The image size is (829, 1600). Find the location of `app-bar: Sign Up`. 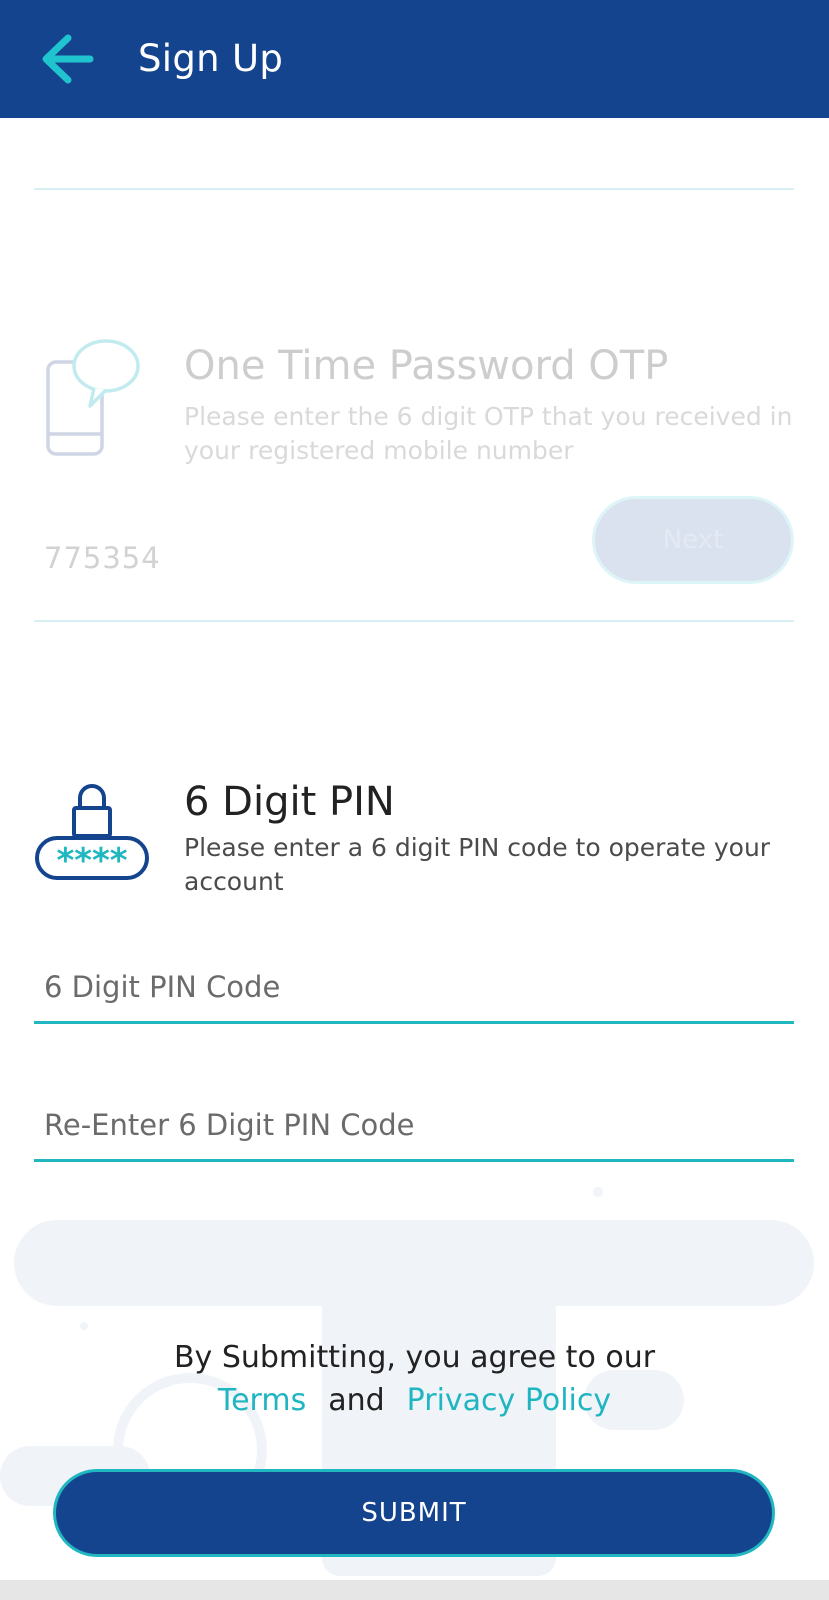

app-bar: Sign Up is located at coordinates (414, 59).